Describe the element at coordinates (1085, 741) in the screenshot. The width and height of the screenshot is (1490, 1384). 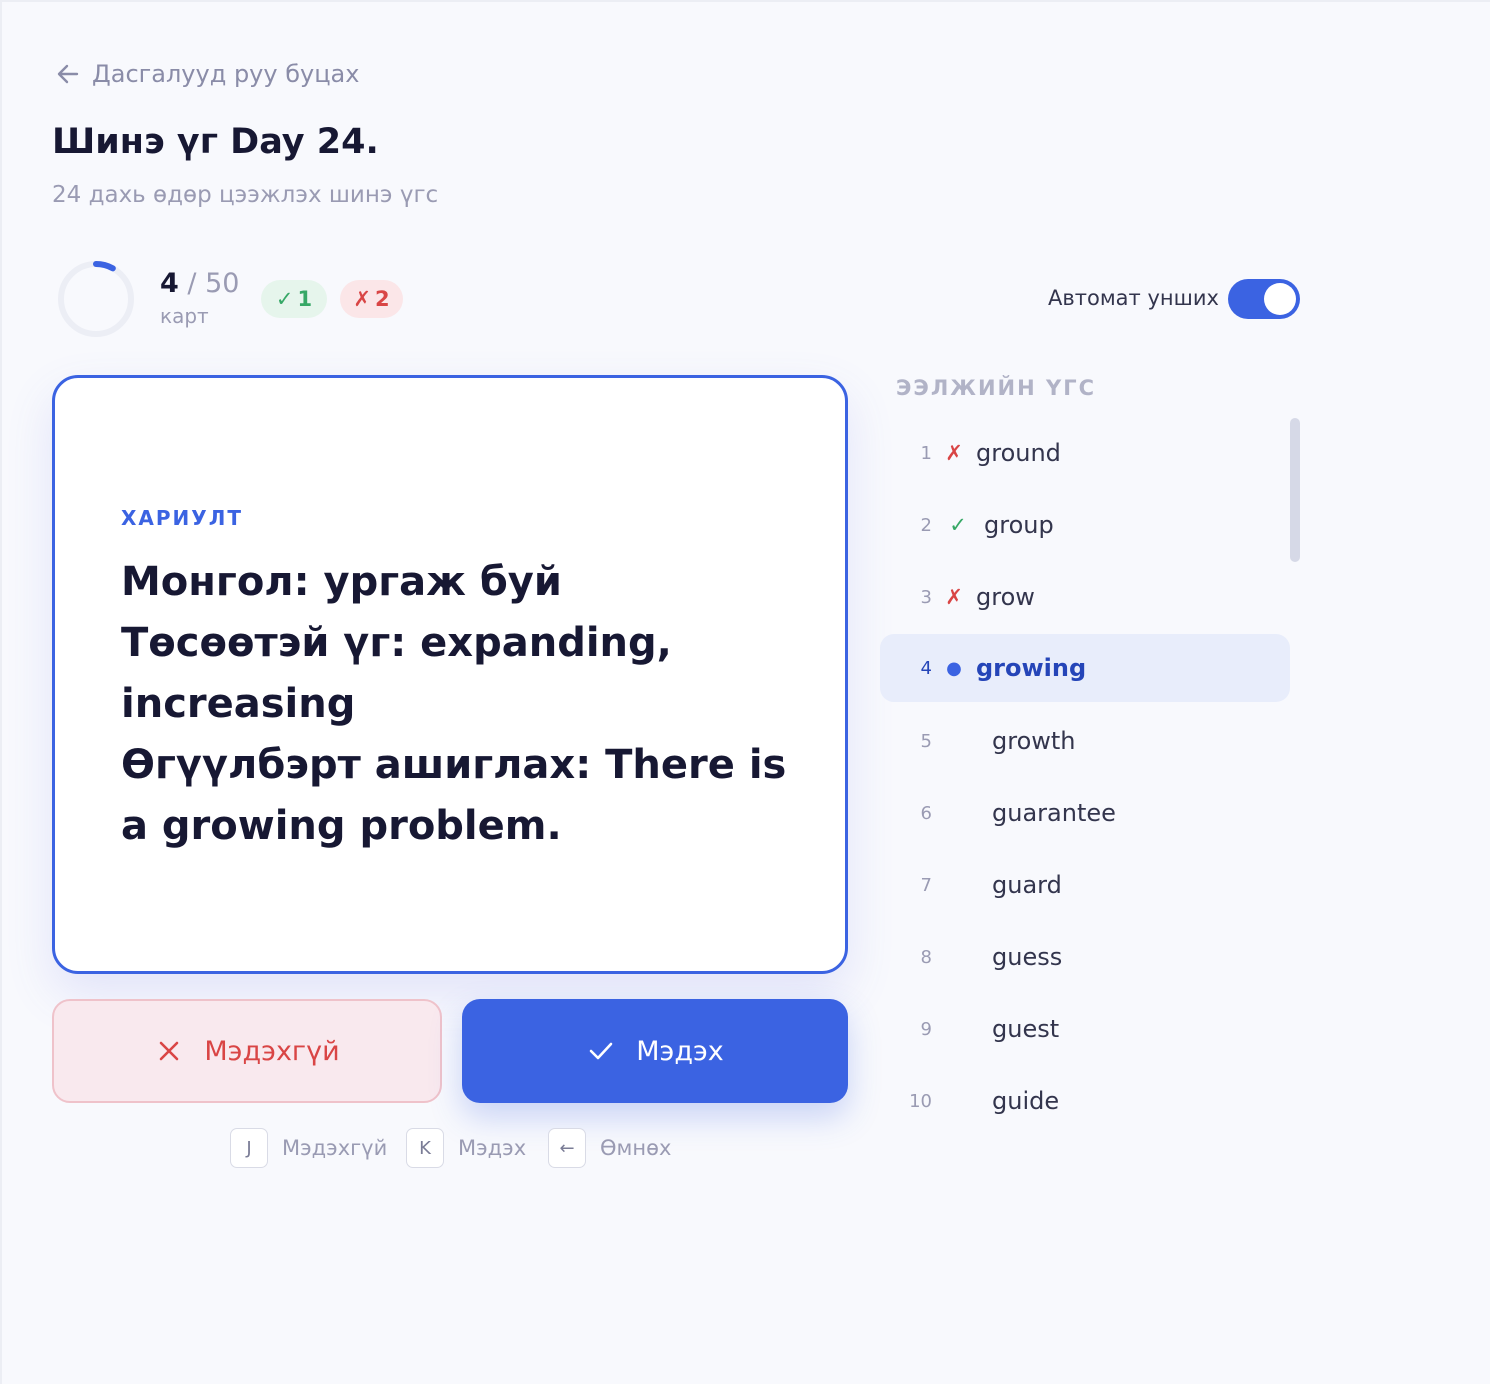
I see `word-list-item: 5 growth` at that location.